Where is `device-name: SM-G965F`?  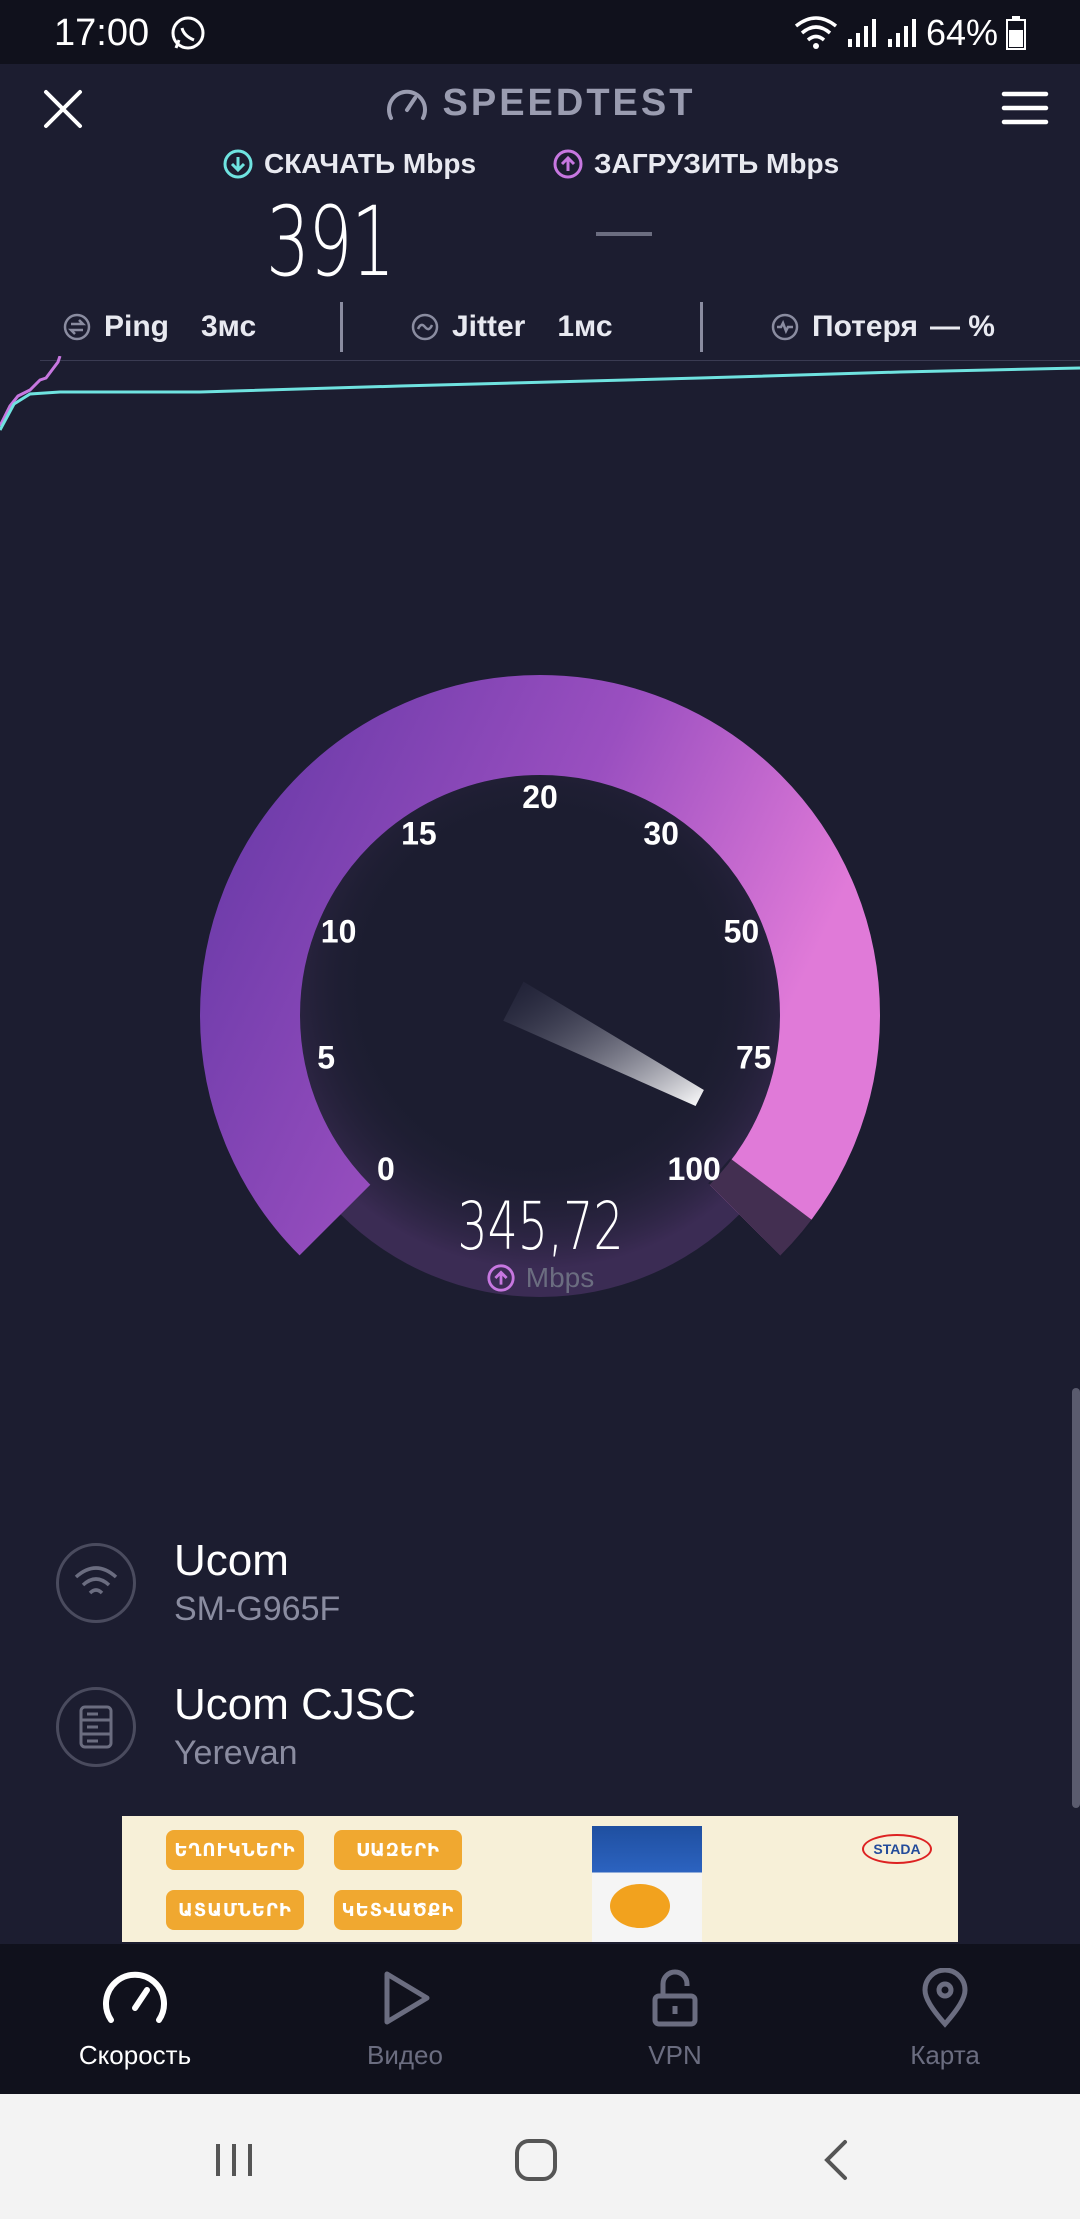
device-name: SM-G965F is located at coordinates (257, 1609).